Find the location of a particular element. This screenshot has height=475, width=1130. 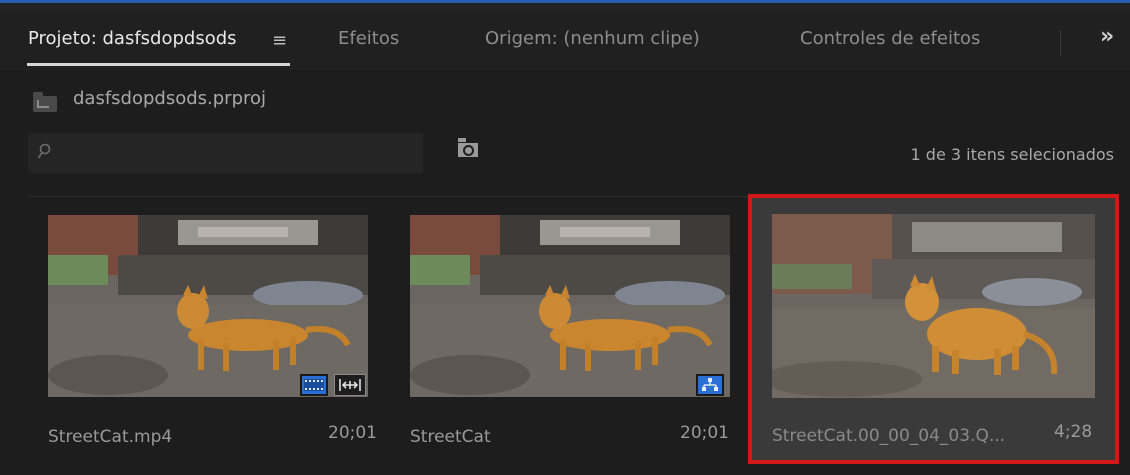

search-input is located at coordinates (225, 153).